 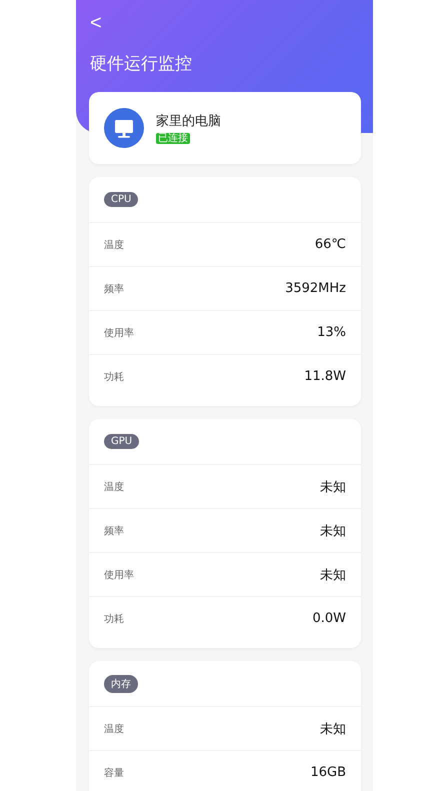 What do you see at coordinates (96, 23) in the screenshot?
I see `back-button: <` at bounding box center [96, 23].